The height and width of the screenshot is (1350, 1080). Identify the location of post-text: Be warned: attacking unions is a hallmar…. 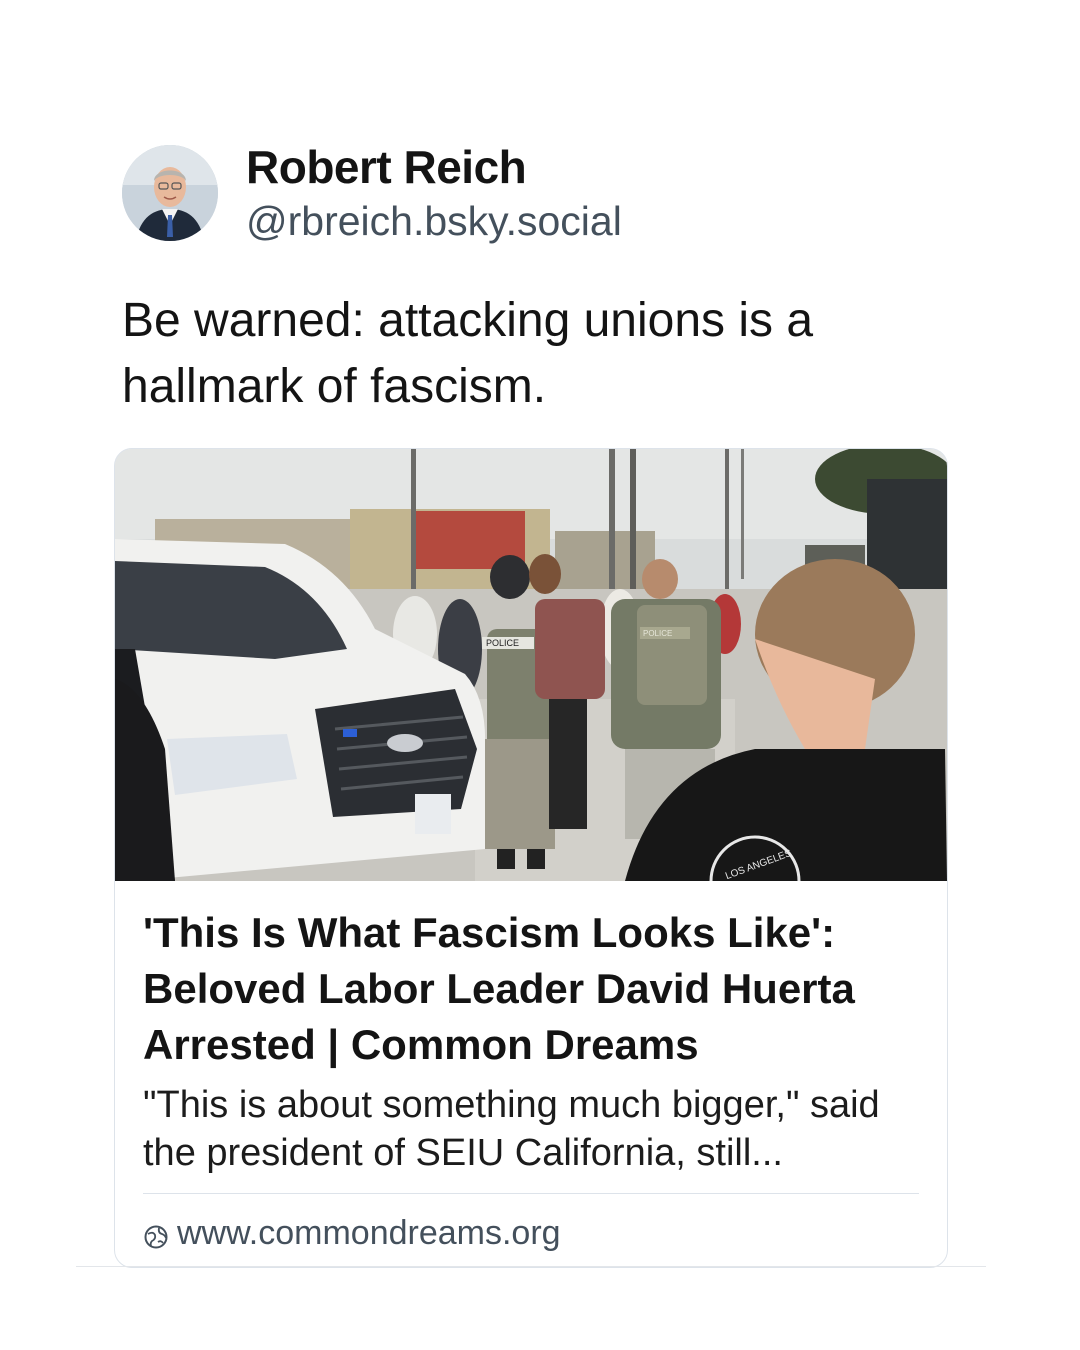
(468, 353).